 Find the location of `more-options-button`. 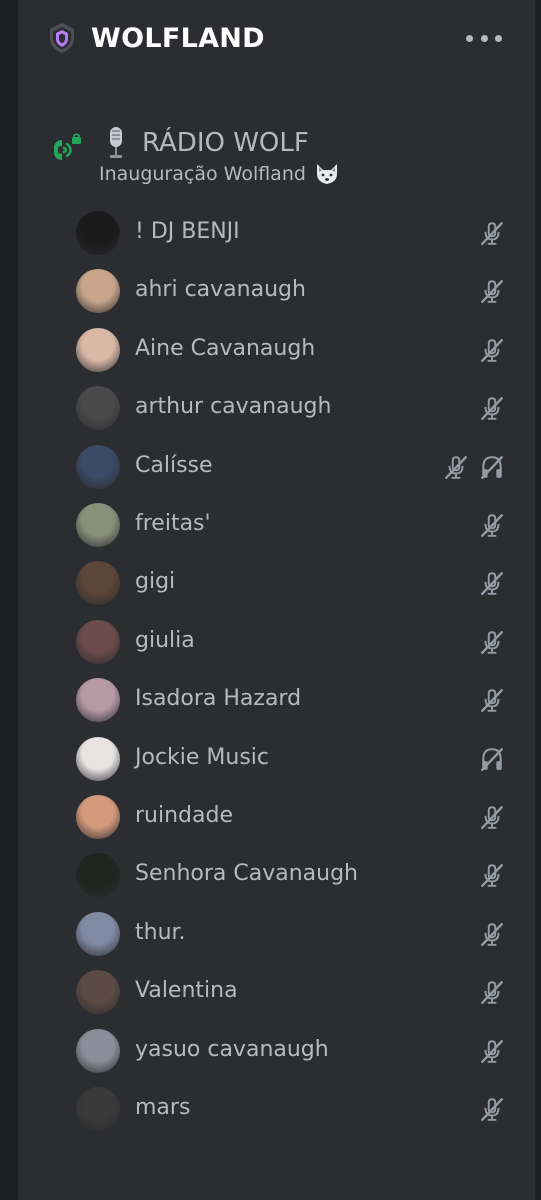

more-options-button is located at coordinates (484, 38).